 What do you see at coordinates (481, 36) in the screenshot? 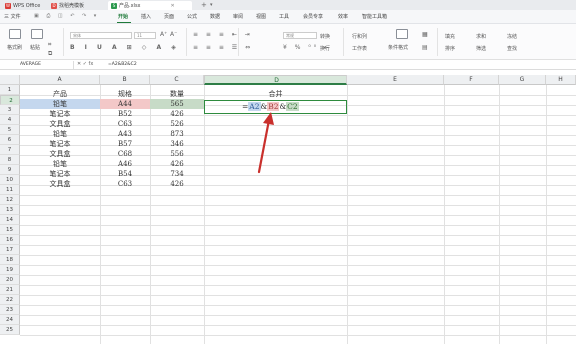
I see `sum-button: 求和` at bounding box center [481, 36].